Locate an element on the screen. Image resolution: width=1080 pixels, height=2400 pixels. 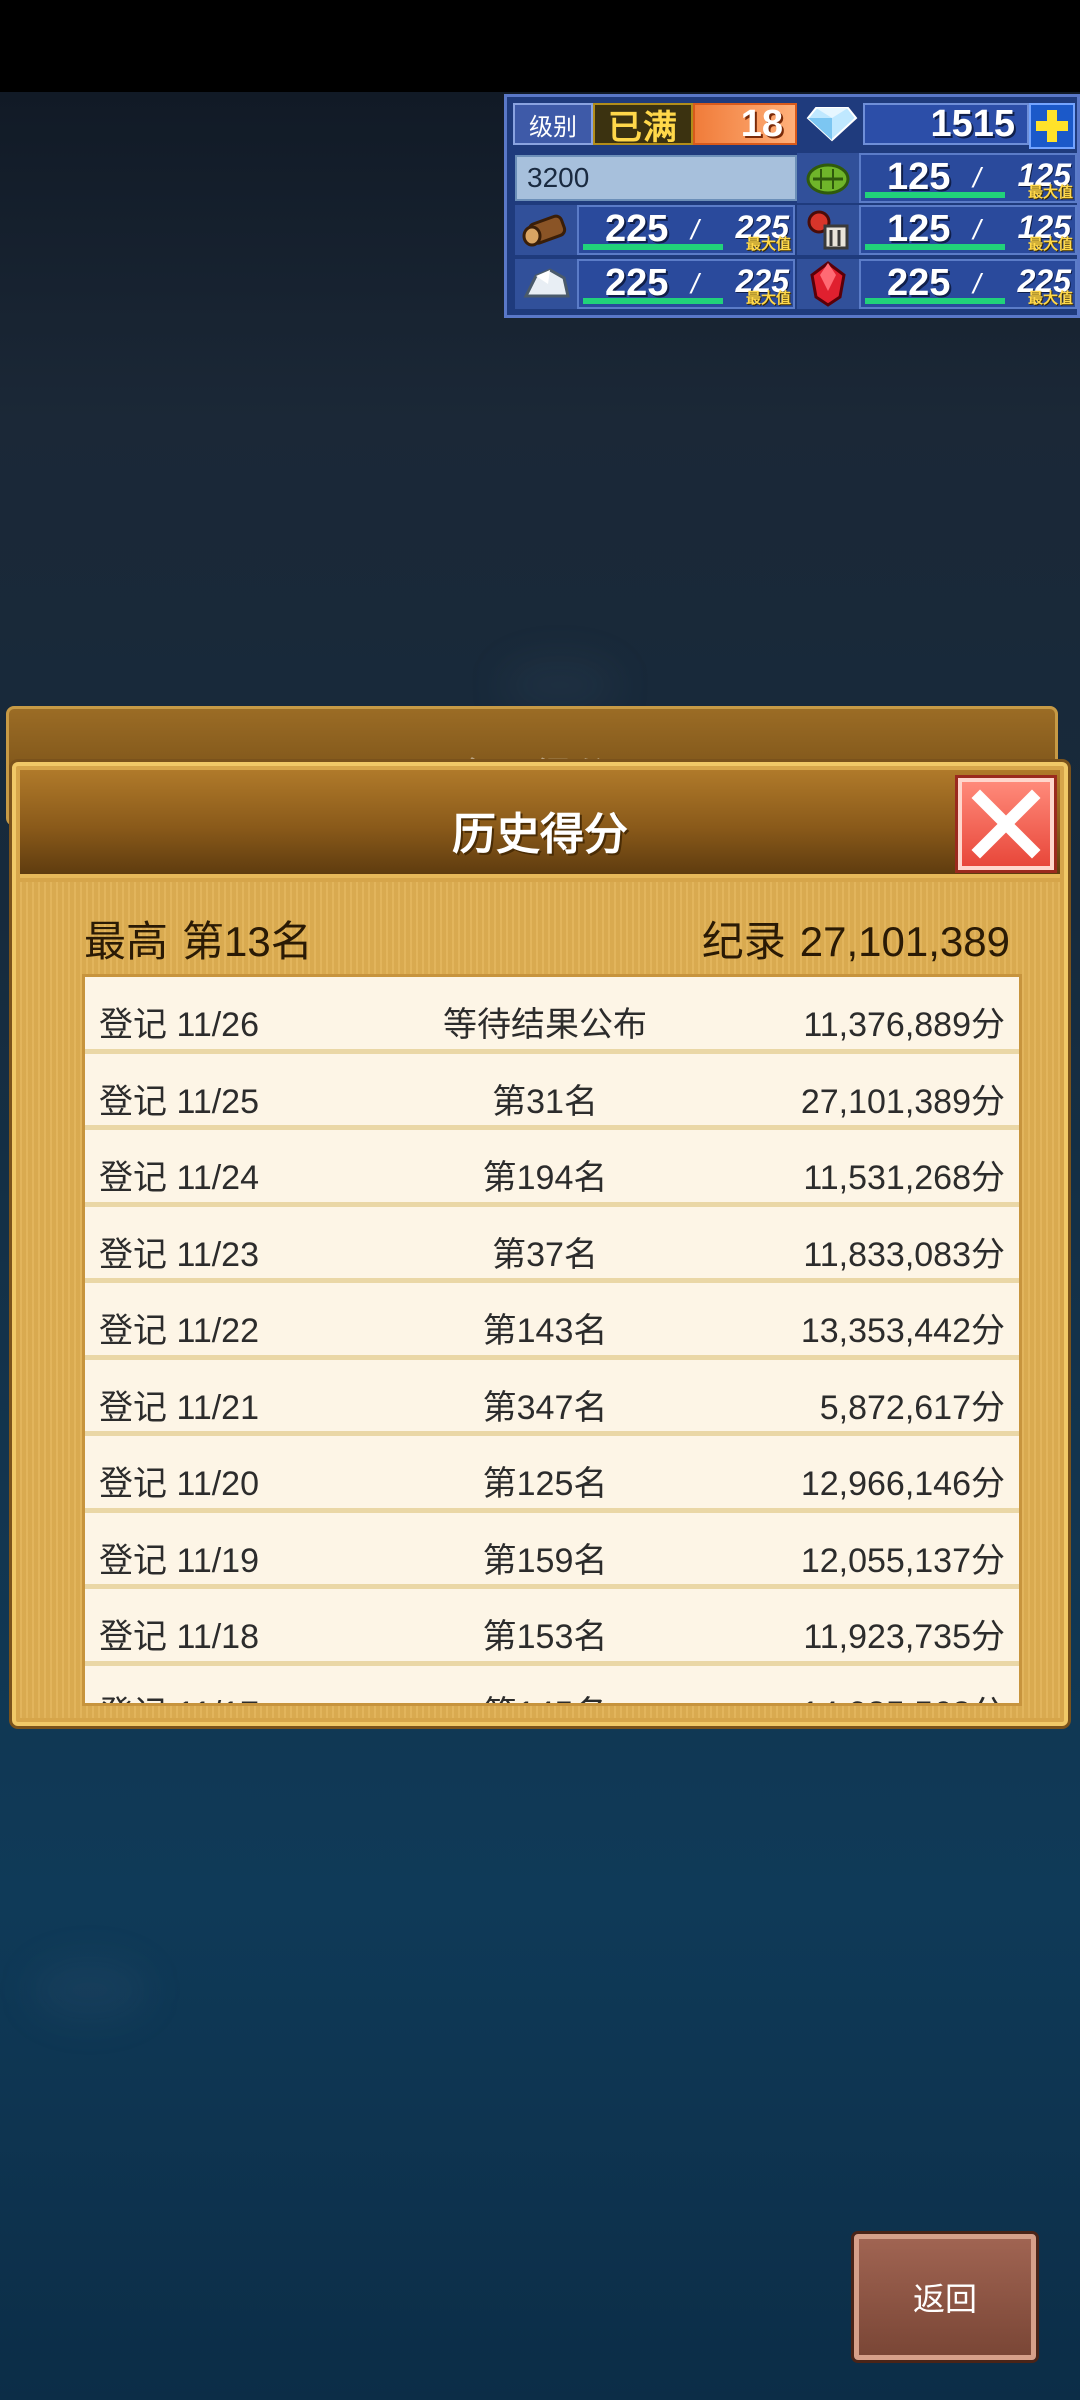
row-date: 登记 11/26 is located at coordinates (179, 1025).